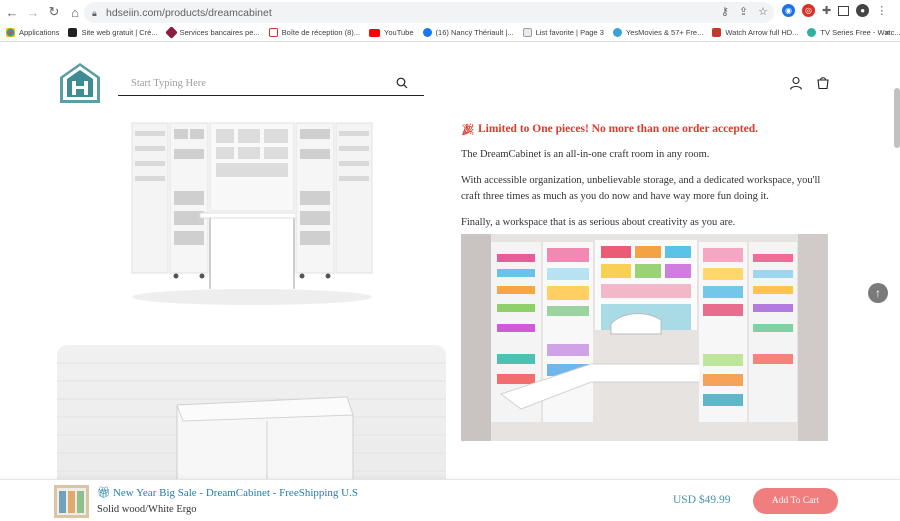 The width and height of the screenshot is (900, 521). Describe the element at coordinates (863, 10) in the screenshot. I see `profile-avatar: ●` at that location.